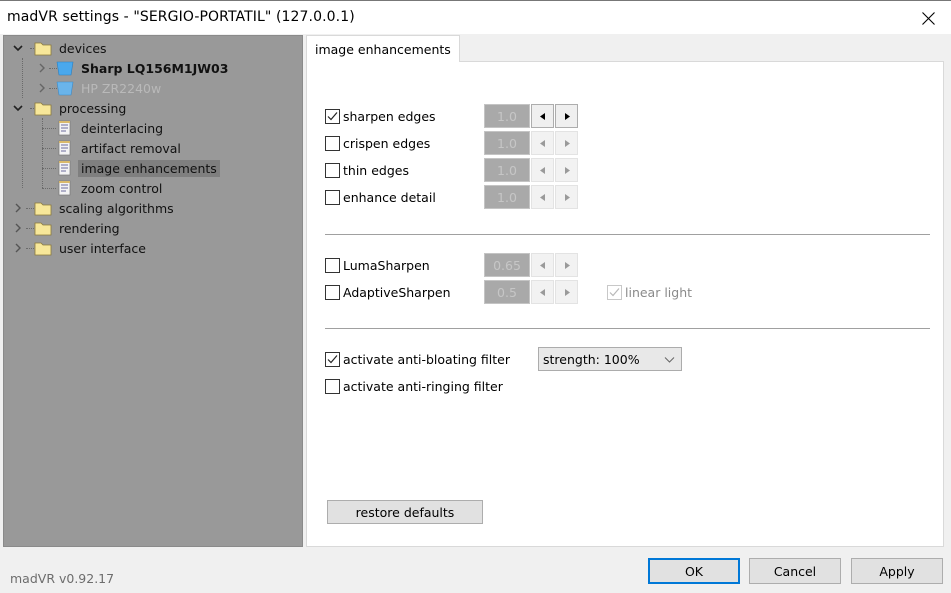 This screenshot has width=951, height=593. I want to click on tree-item-image-enhancements: image enhancements, so click(138, 168).